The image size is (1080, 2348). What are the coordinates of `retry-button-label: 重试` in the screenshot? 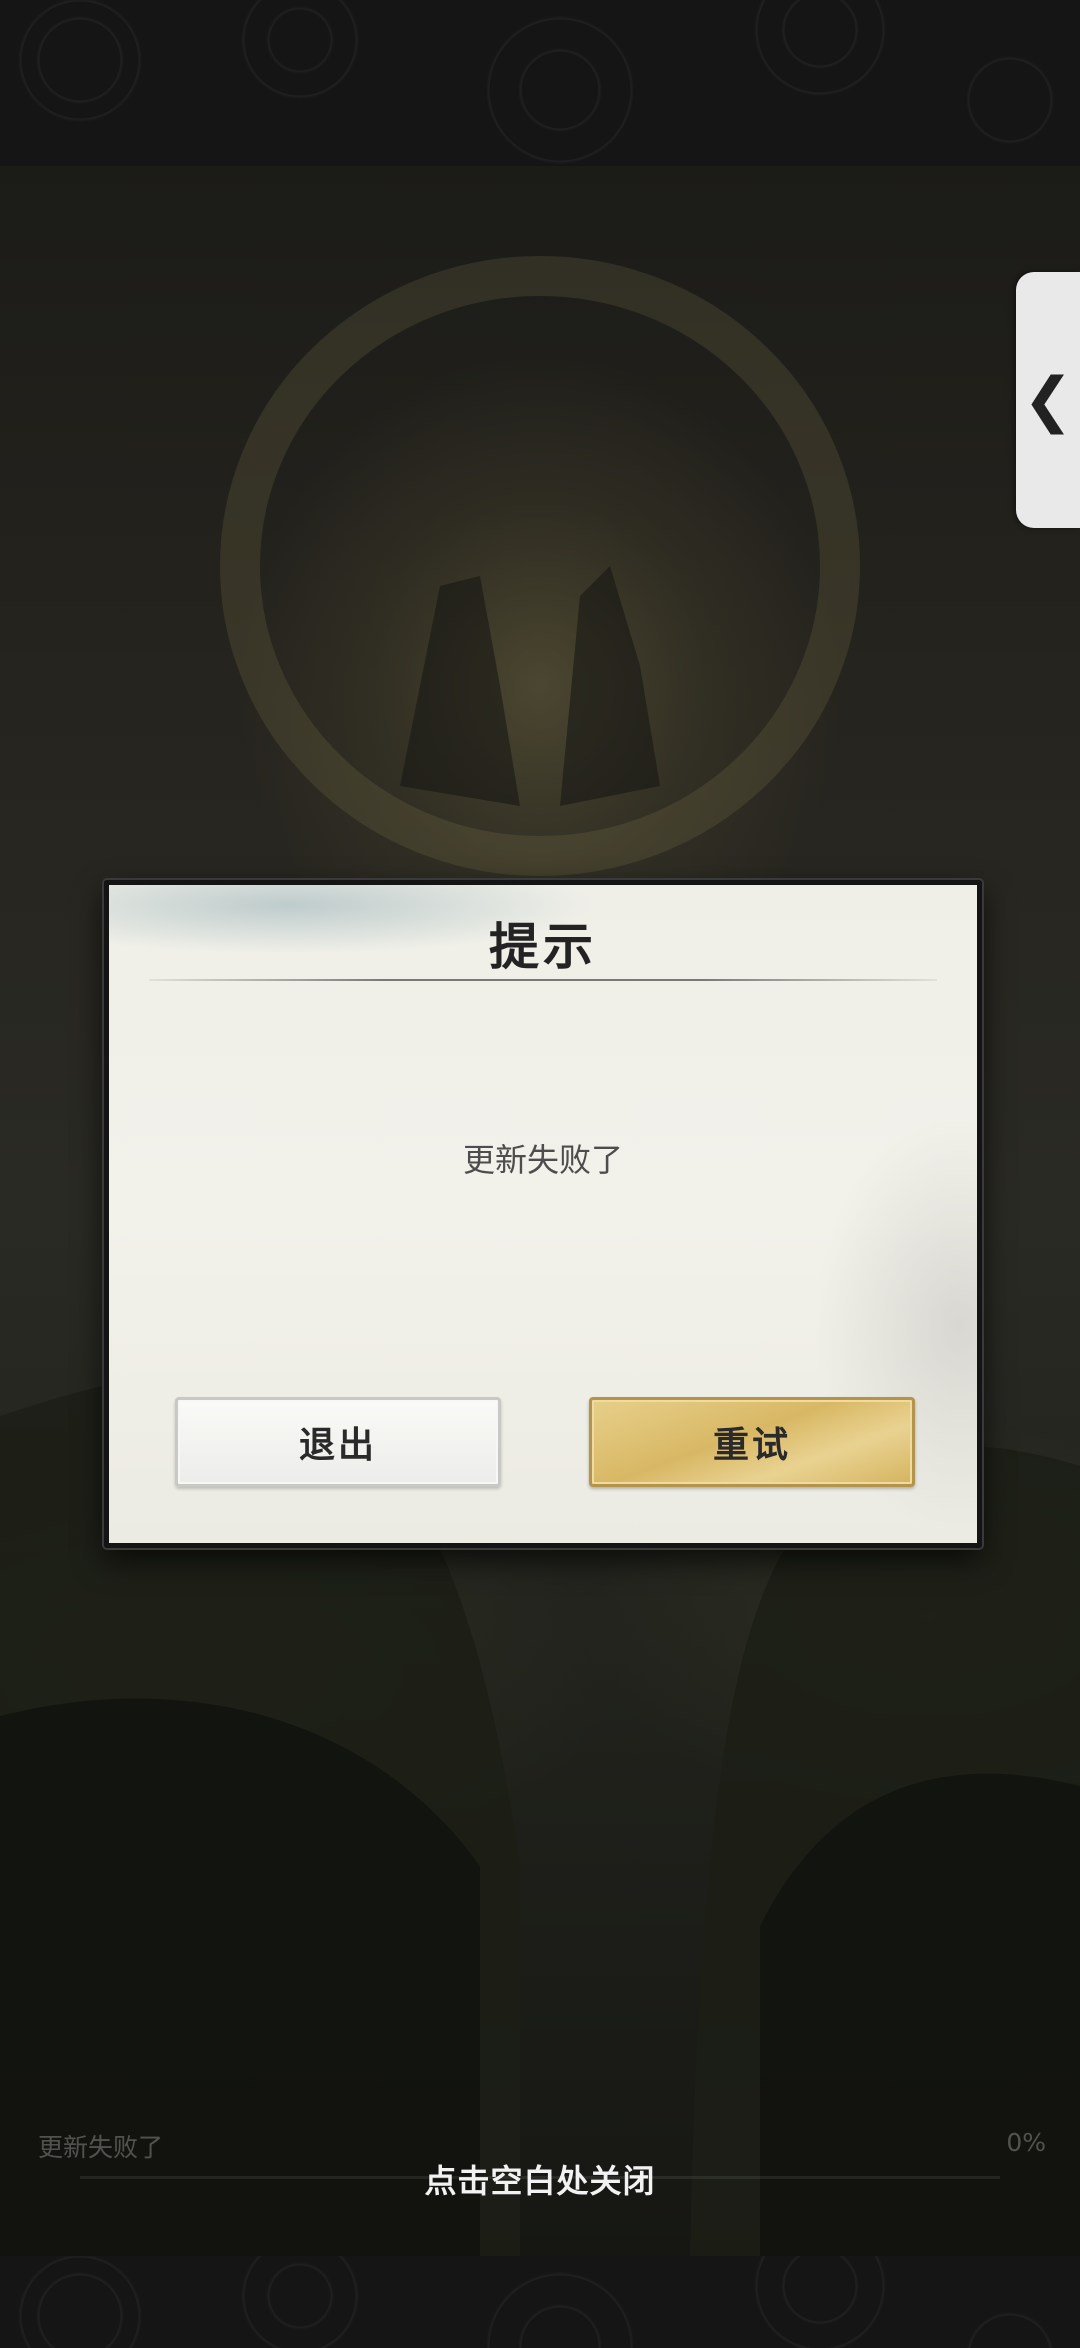 It's located at (751, 1445).